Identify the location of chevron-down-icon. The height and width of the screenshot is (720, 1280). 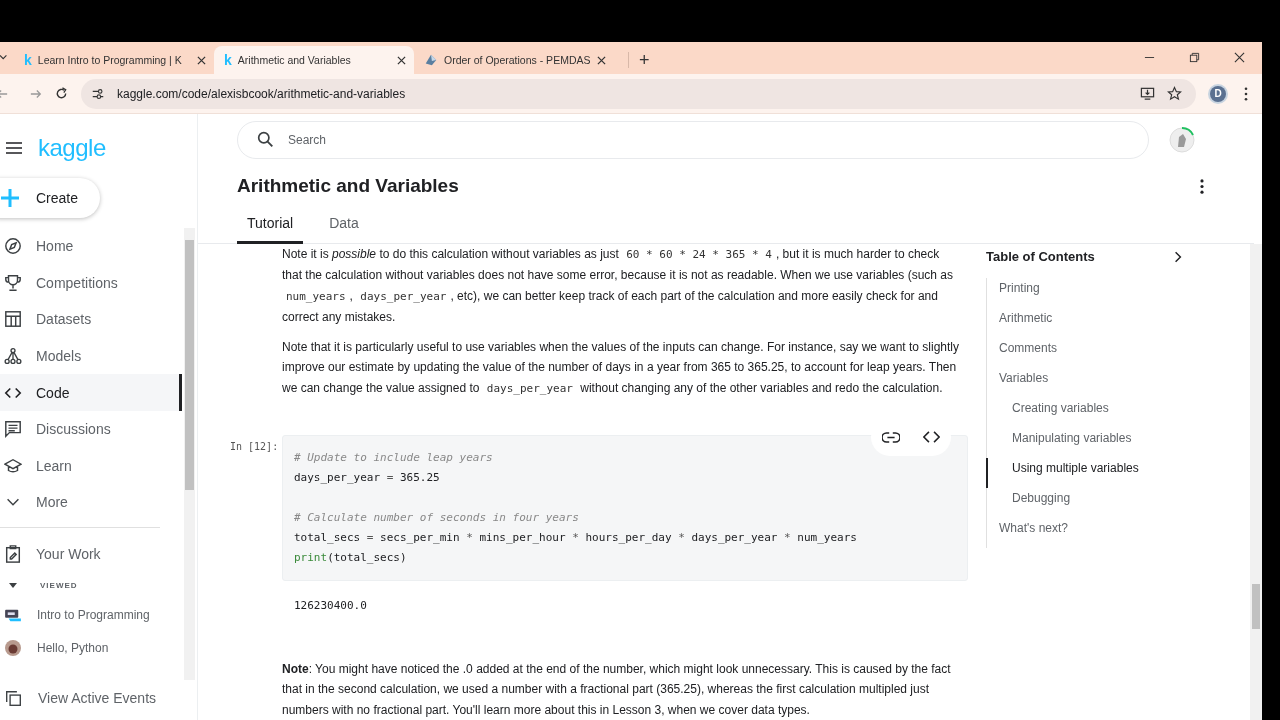
(4, 57).